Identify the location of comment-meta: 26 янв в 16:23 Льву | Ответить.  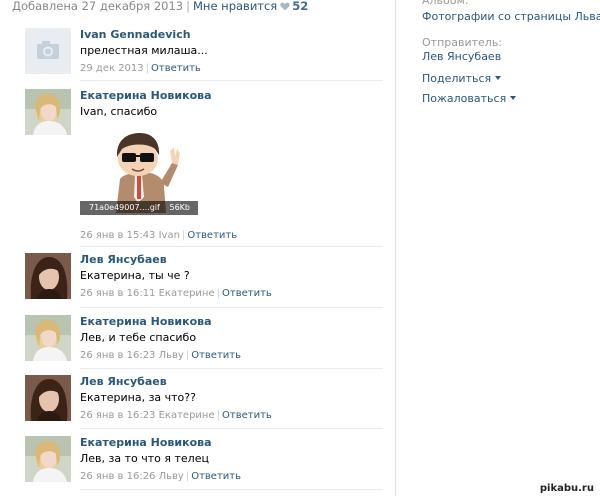
(161, 355).